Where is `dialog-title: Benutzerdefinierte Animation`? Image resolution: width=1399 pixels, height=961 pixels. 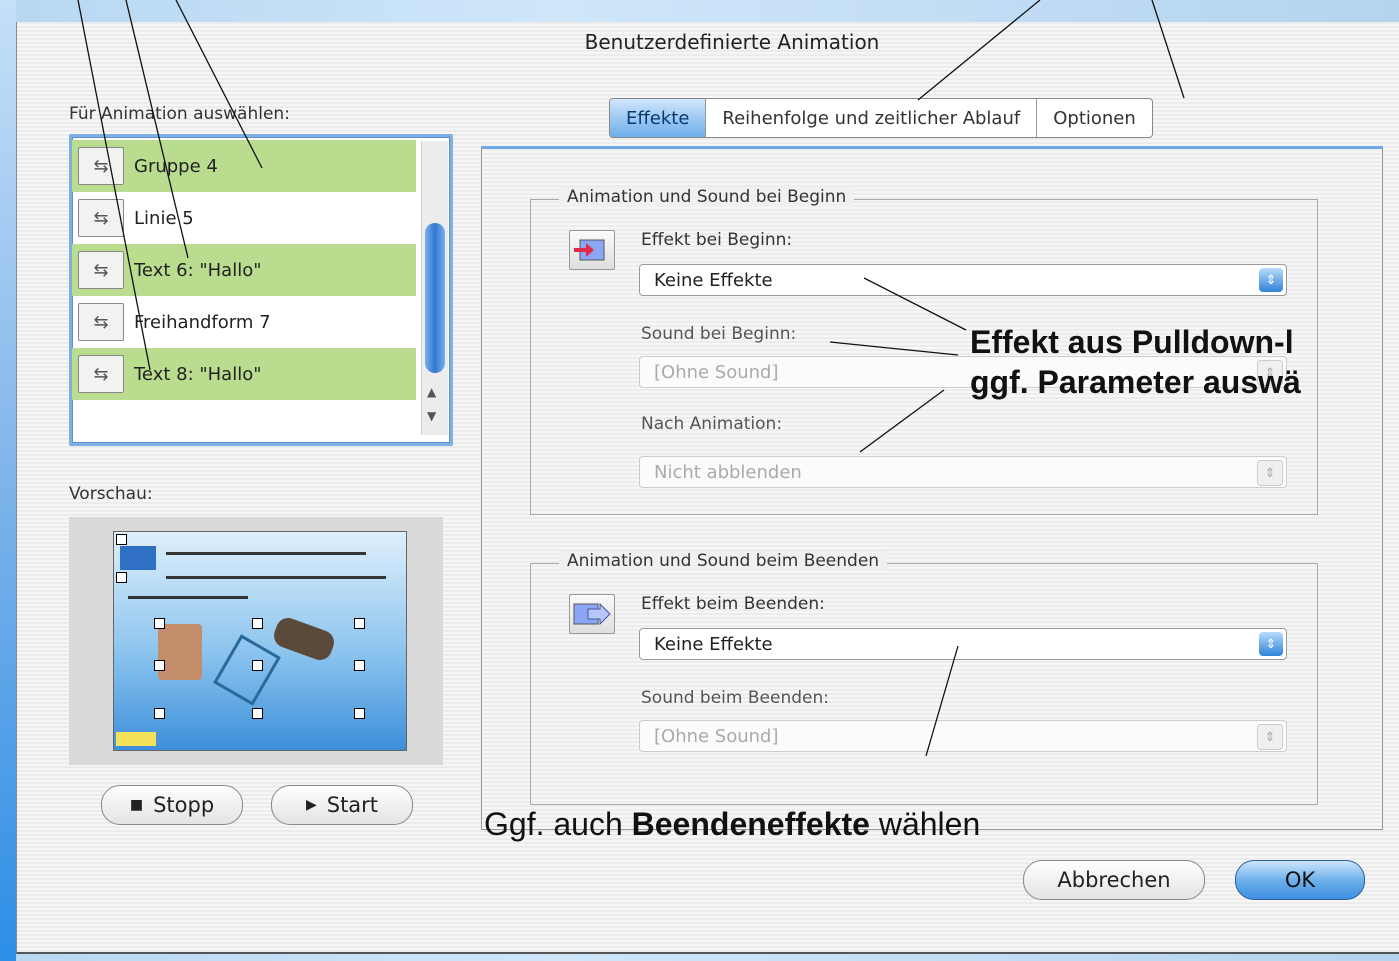
dialog-title: Benutzerdefinierte Animation is located at coordinates (732, 42).